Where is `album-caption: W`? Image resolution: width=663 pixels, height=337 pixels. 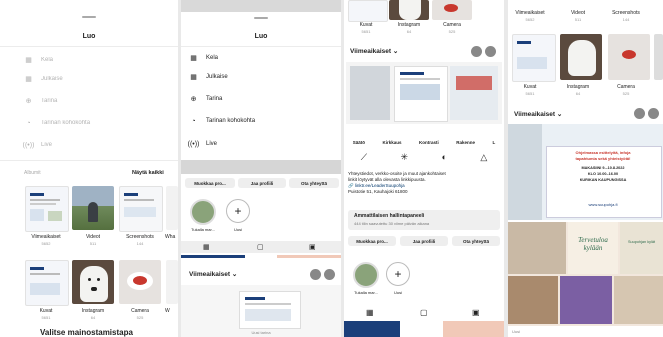 album-caption: W is located at coordinates (167, 311).